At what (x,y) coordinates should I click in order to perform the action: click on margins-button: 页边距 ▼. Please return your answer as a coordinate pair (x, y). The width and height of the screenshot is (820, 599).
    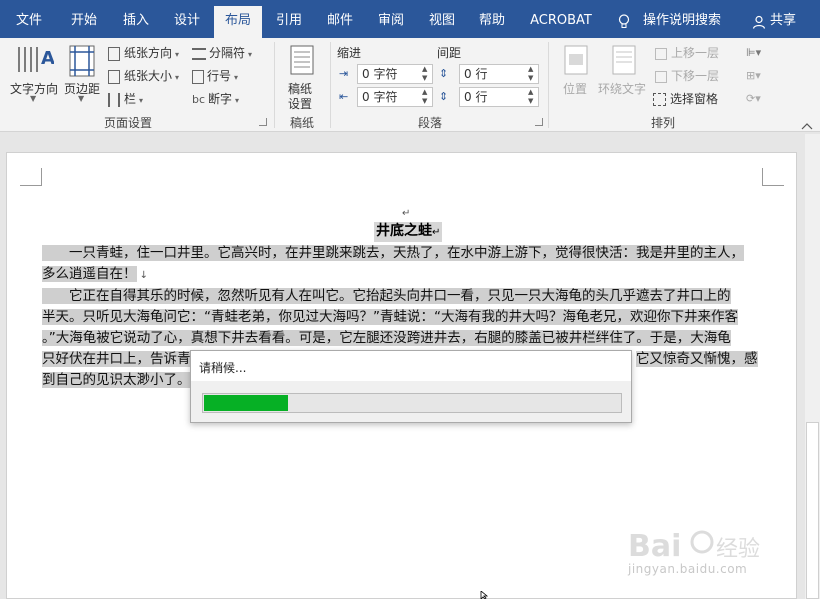
    Looking at the image, I should click on (82, 72).